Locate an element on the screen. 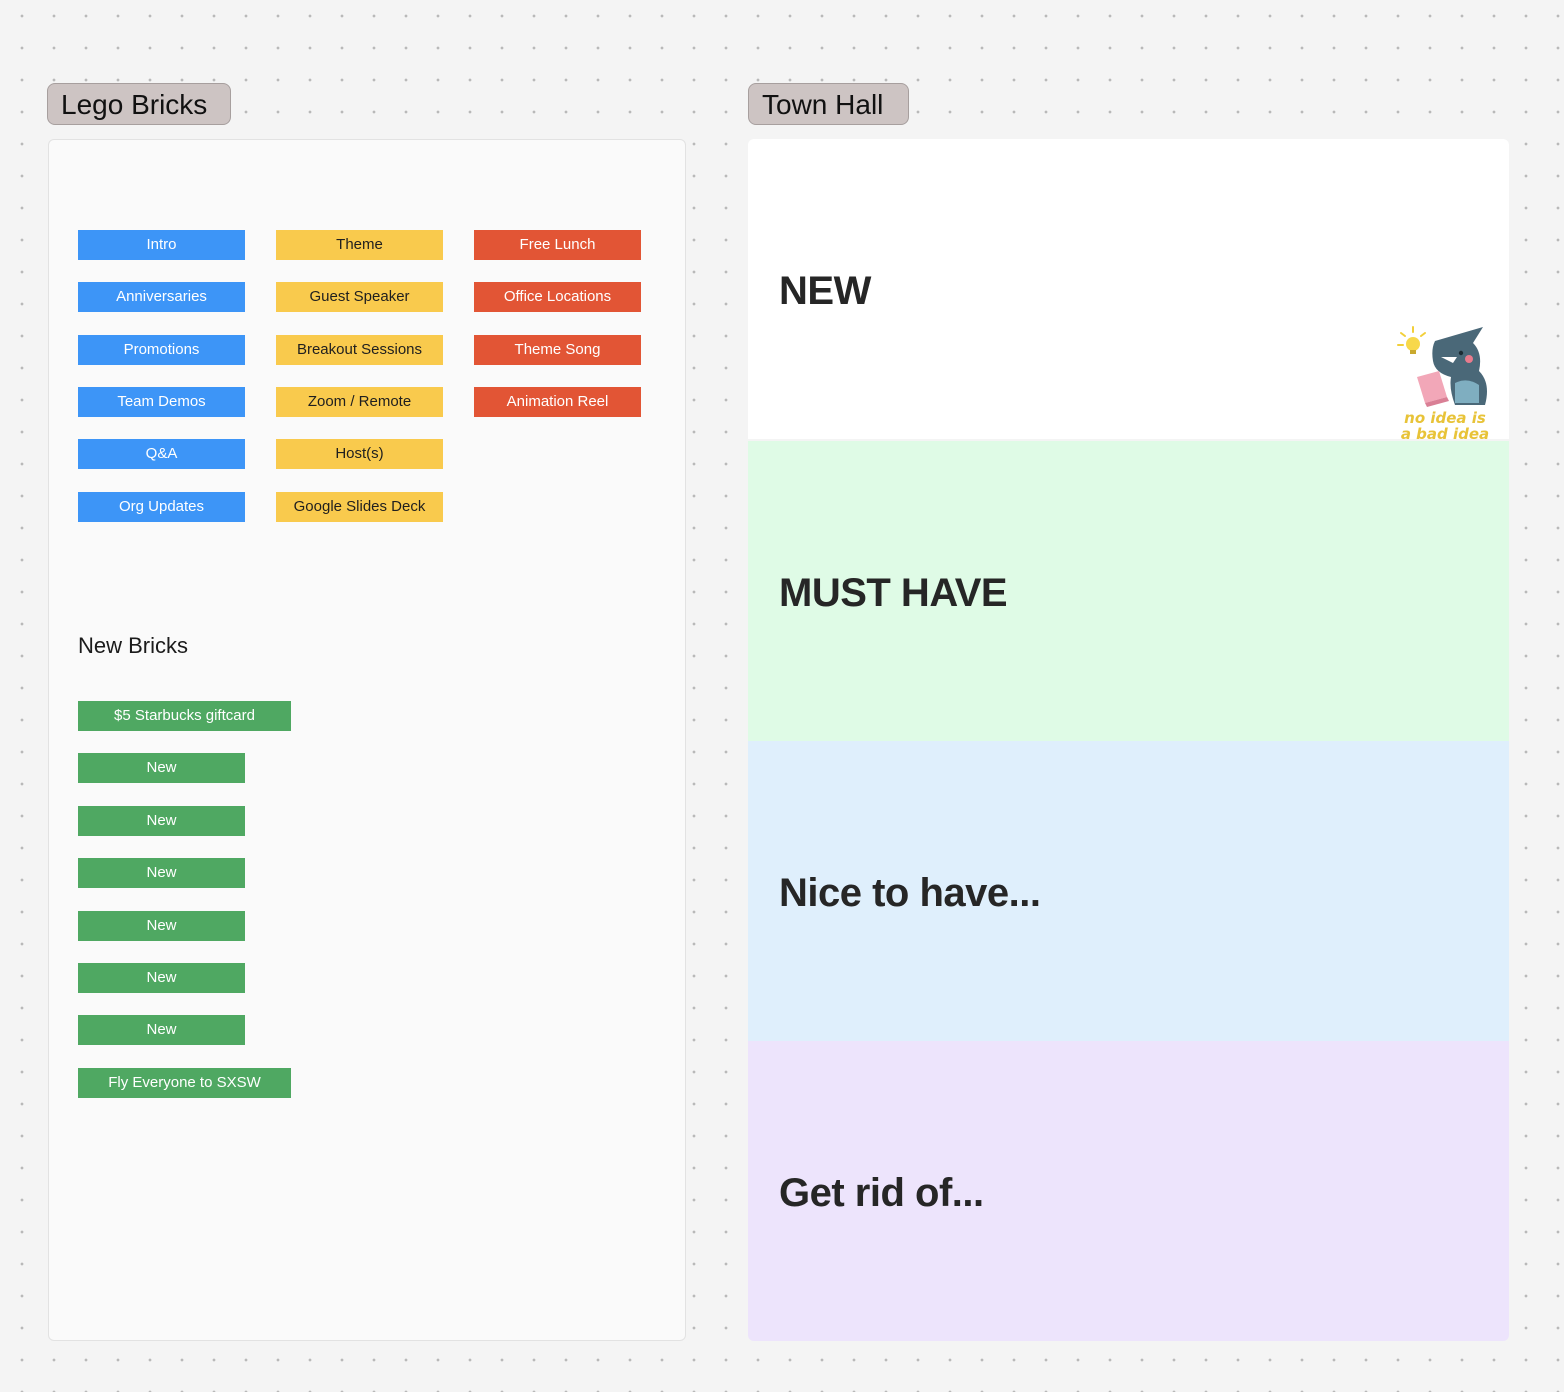 The width and height of the screenshot is (1564, 1392). lego-bricks-label: Lego Bricks is located at coordinates (139, 104).